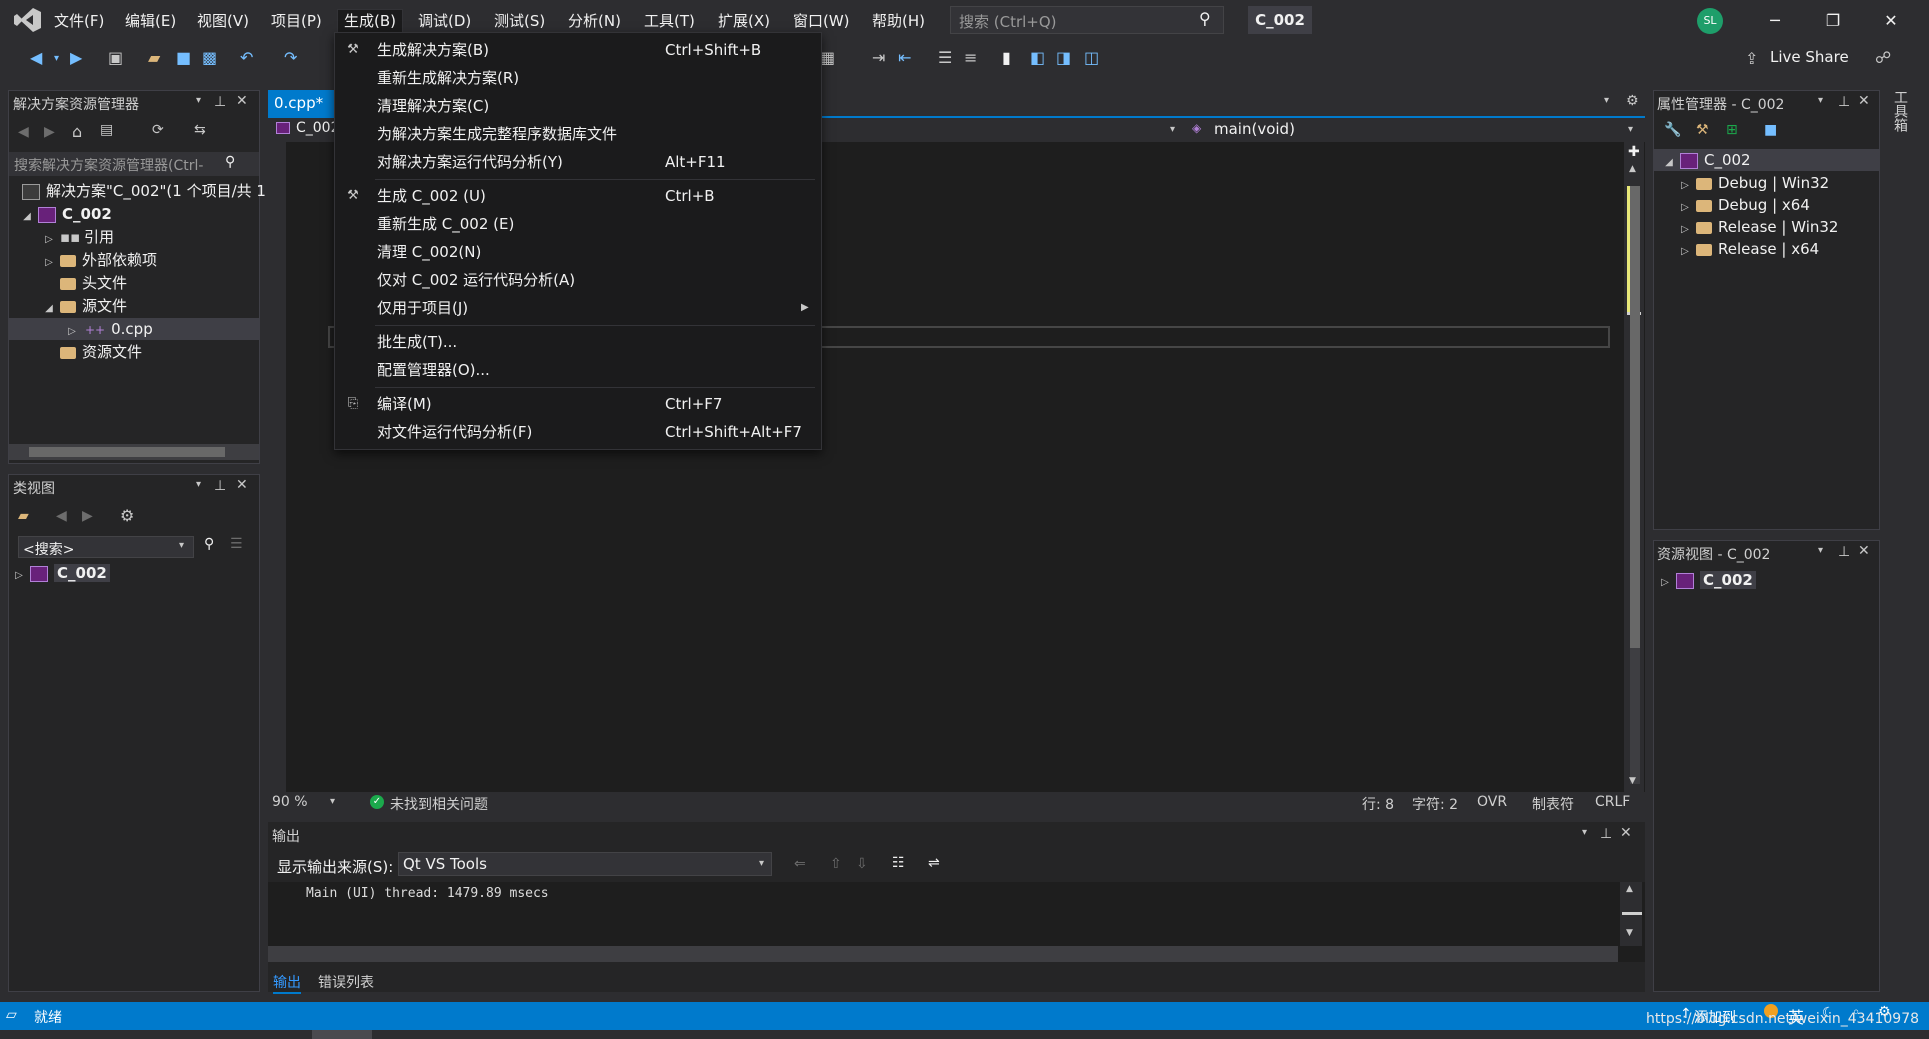 The height and width of the screenshot is (1039, 1929). What do you see at coordinates (578, 280) in the screenshot?
I see `menu-item-run-project-analysis: 仅对 C_002 运行代码分析(A)` at bounding box center [578, 280].